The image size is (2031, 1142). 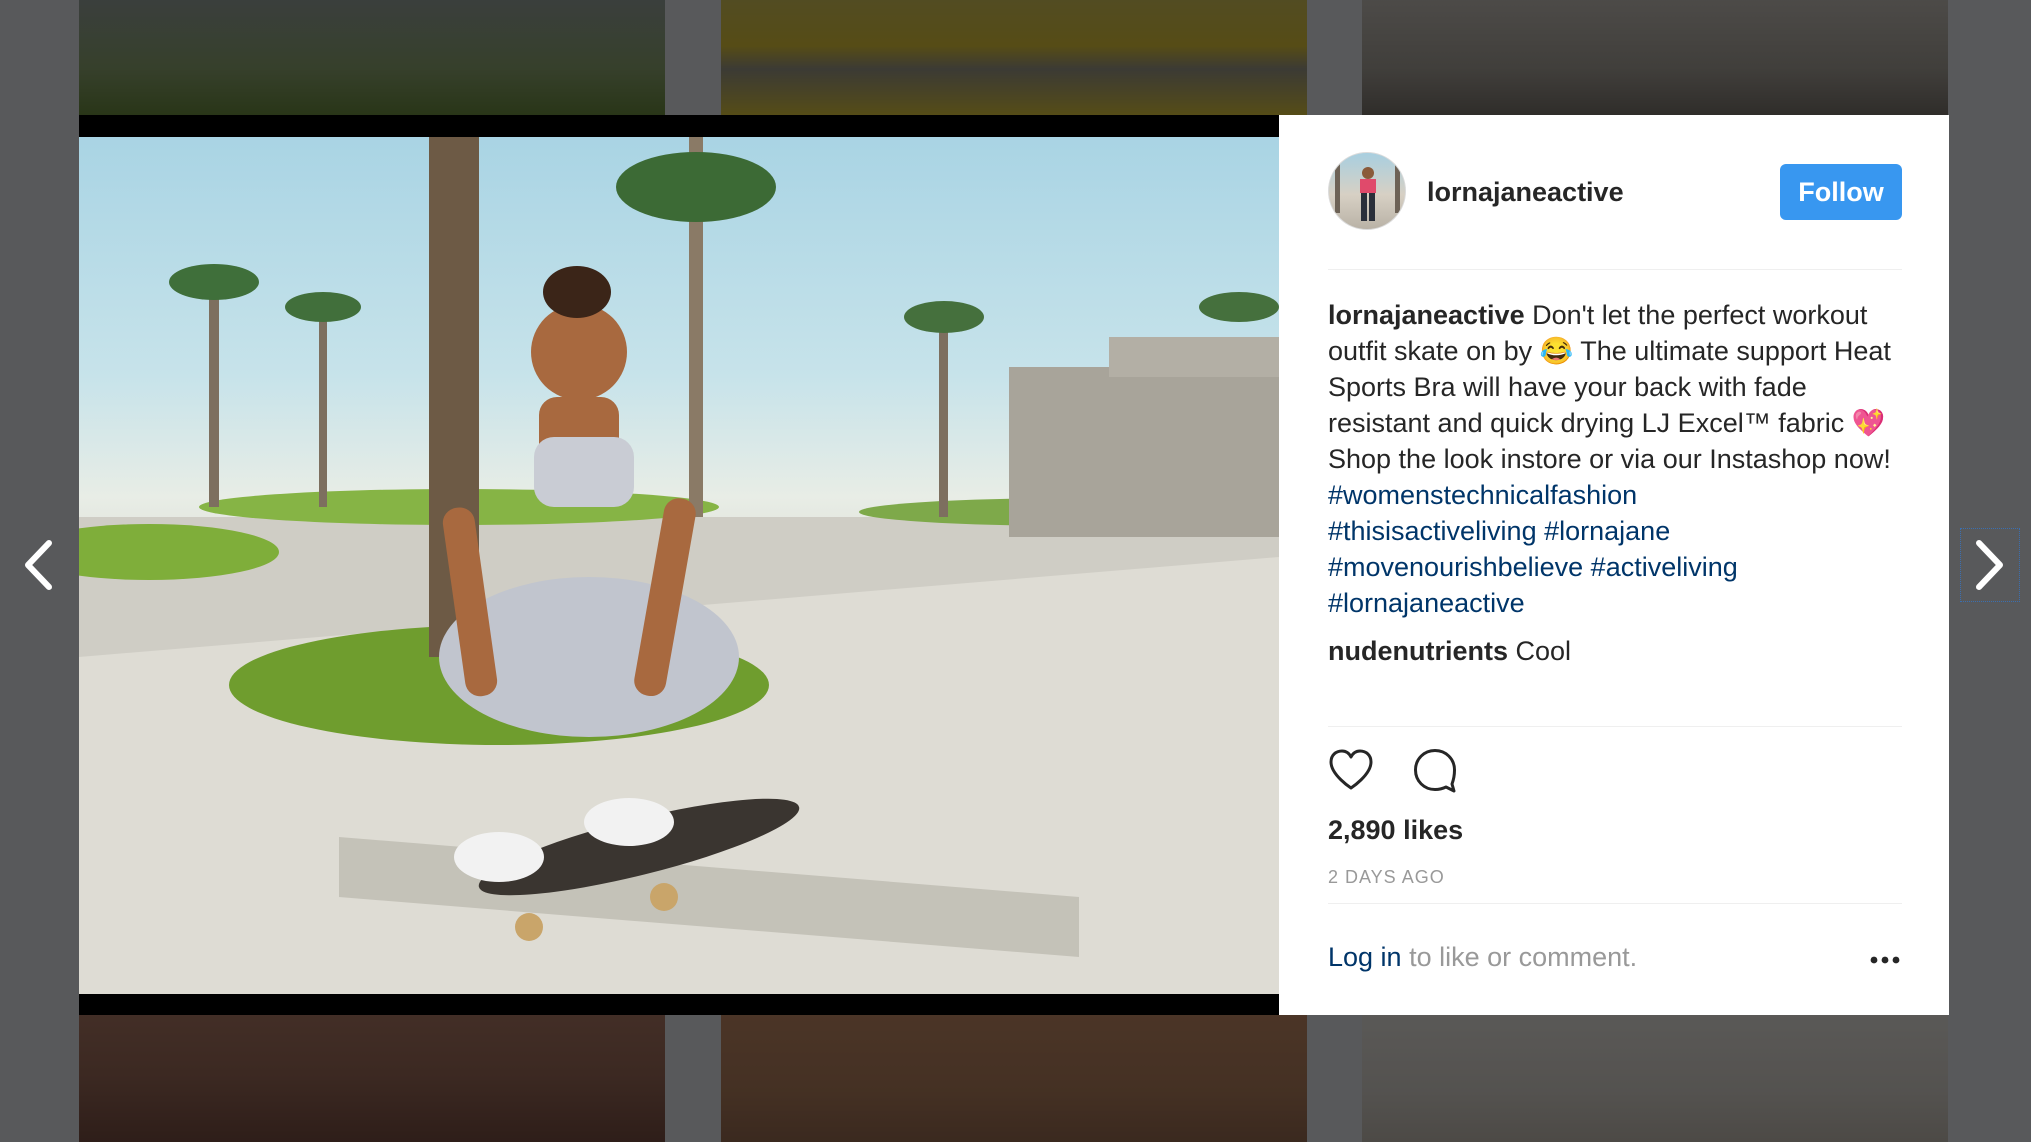 What do you see at coordinates (1426, 315) in the screenshot?
I see `caption-author: lornajaneactive` at bounding box center [1426, 315].